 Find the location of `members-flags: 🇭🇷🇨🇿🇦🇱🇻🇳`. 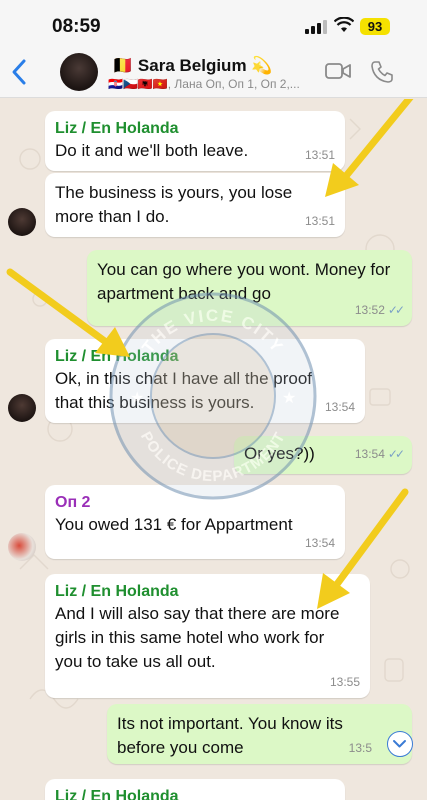

members-flags: 🇭🇷🇨🇿🇦🇱🇻🇳 is located at coordinates (138, 84).